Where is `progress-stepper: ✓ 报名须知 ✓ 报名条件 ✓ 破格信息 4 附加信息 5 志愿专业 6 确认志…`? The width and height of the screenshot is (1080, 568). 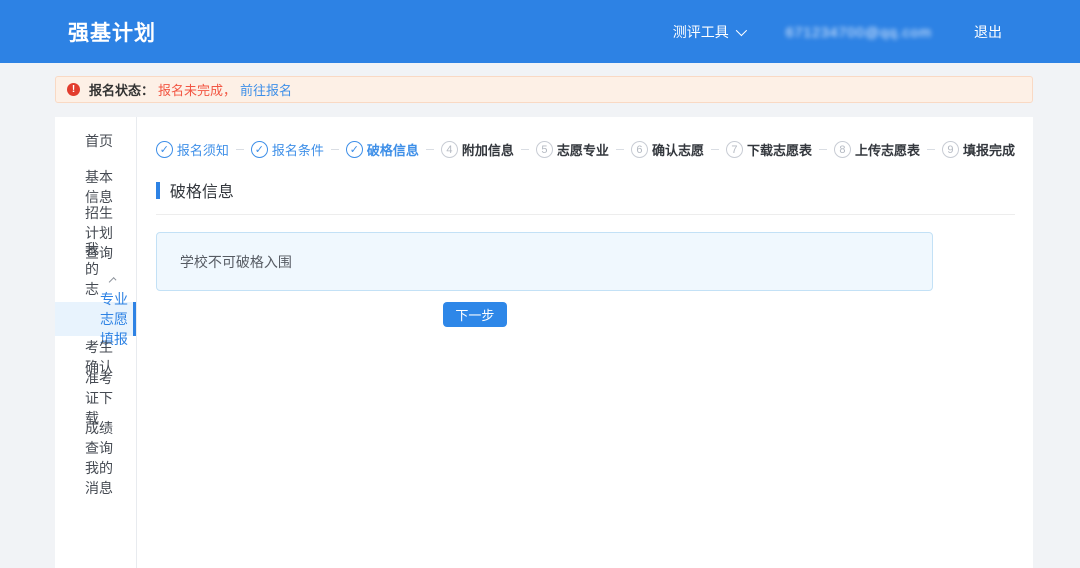
progress-stepper: ✓ 报名须知 ✓ 报名条件 ✓ 破格信息 4 附加信息 5 志愿专业 6 确认志… is located at coordinates (585, 149).